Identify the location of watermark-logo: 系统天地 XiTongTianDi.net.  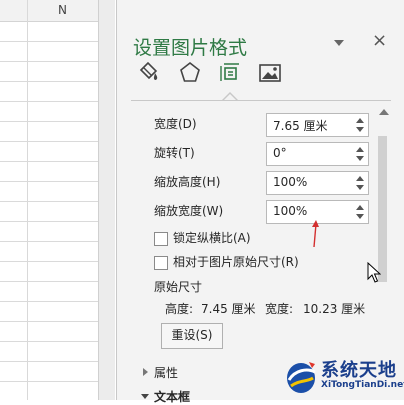
(343, 377).